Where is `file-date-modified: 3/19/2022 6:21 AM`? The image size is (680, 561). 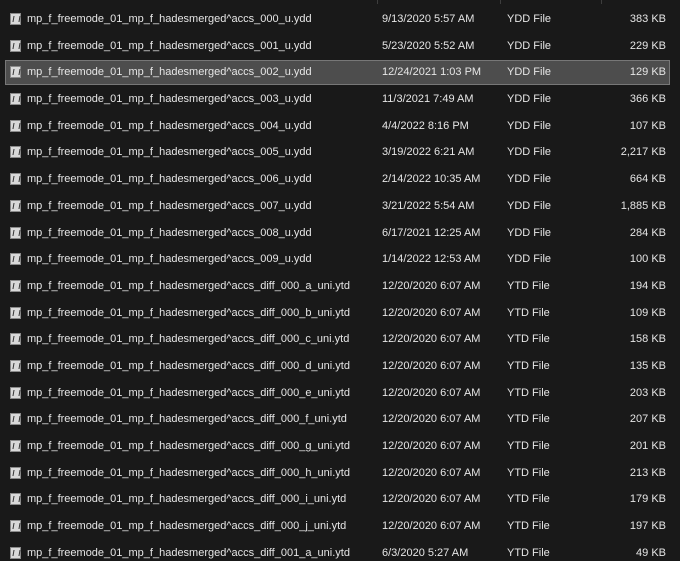
file-date-modified: 3/19/2022 6:21 AM is located at coordinates (428, 152).